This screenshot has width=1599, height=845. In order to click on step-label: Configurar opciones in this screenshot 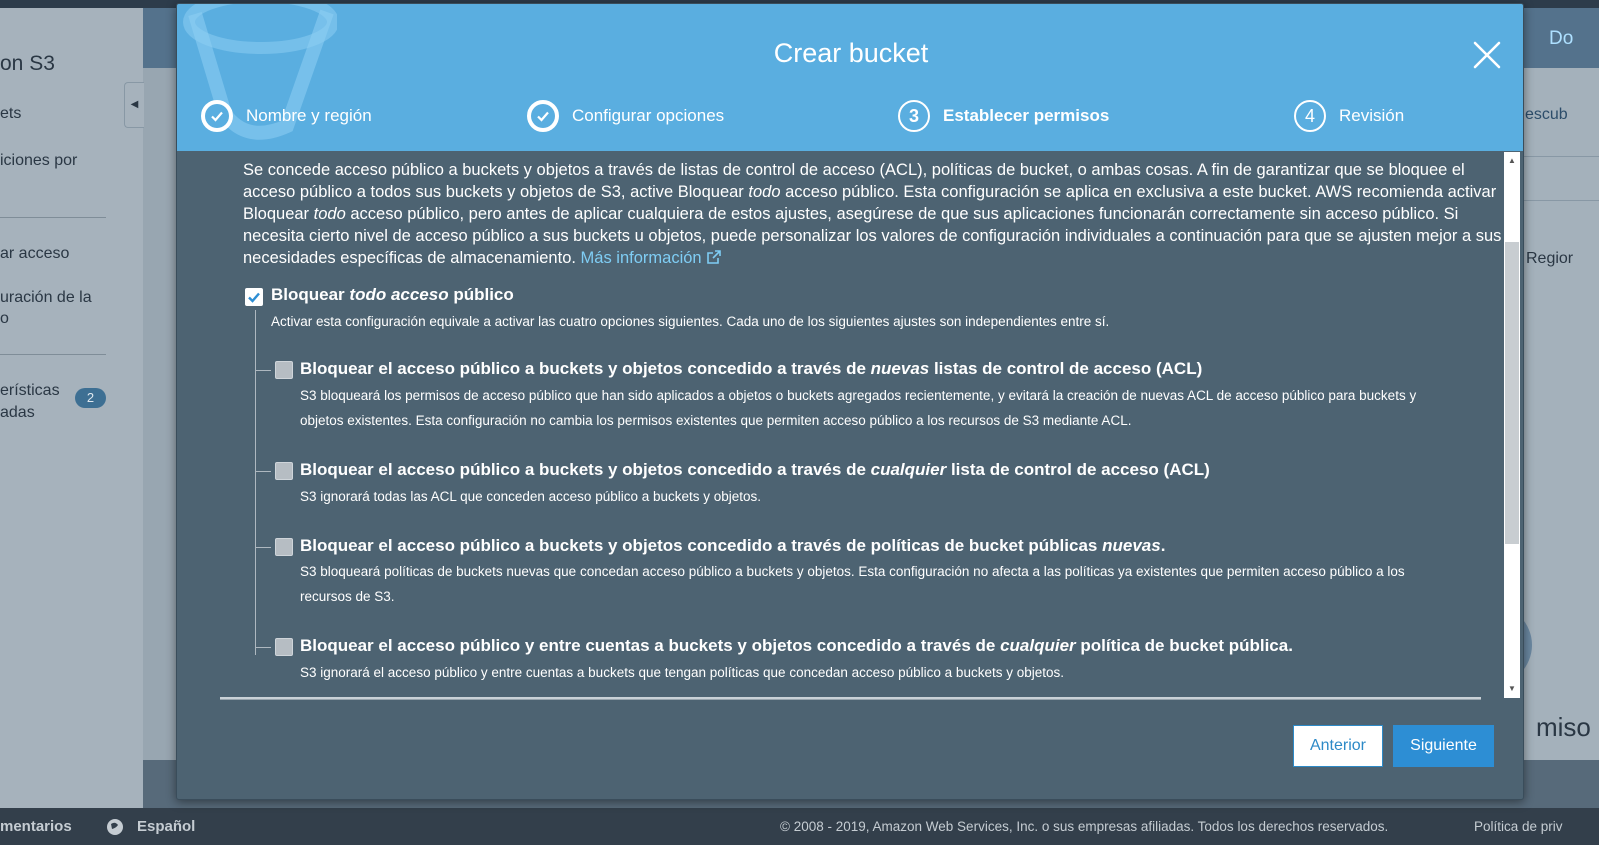, I will do `click(648, 115)`.